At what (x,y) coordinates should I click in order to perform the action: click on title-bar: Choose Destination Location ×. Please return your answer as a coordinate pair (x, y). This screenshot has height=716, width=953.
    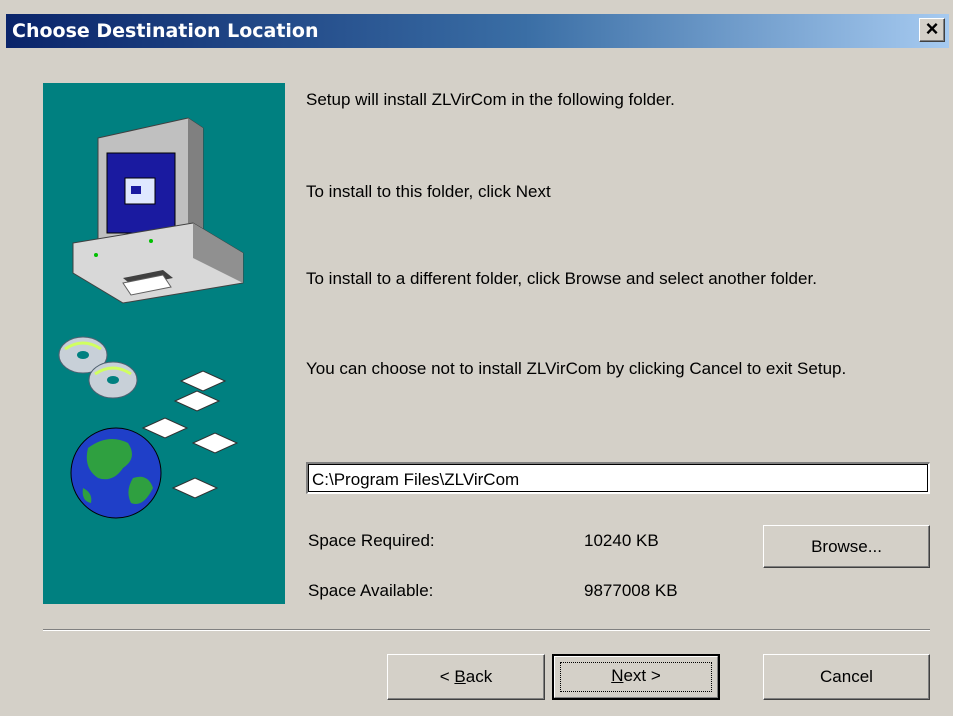
    Looking at the image, I should click on (477, 31).